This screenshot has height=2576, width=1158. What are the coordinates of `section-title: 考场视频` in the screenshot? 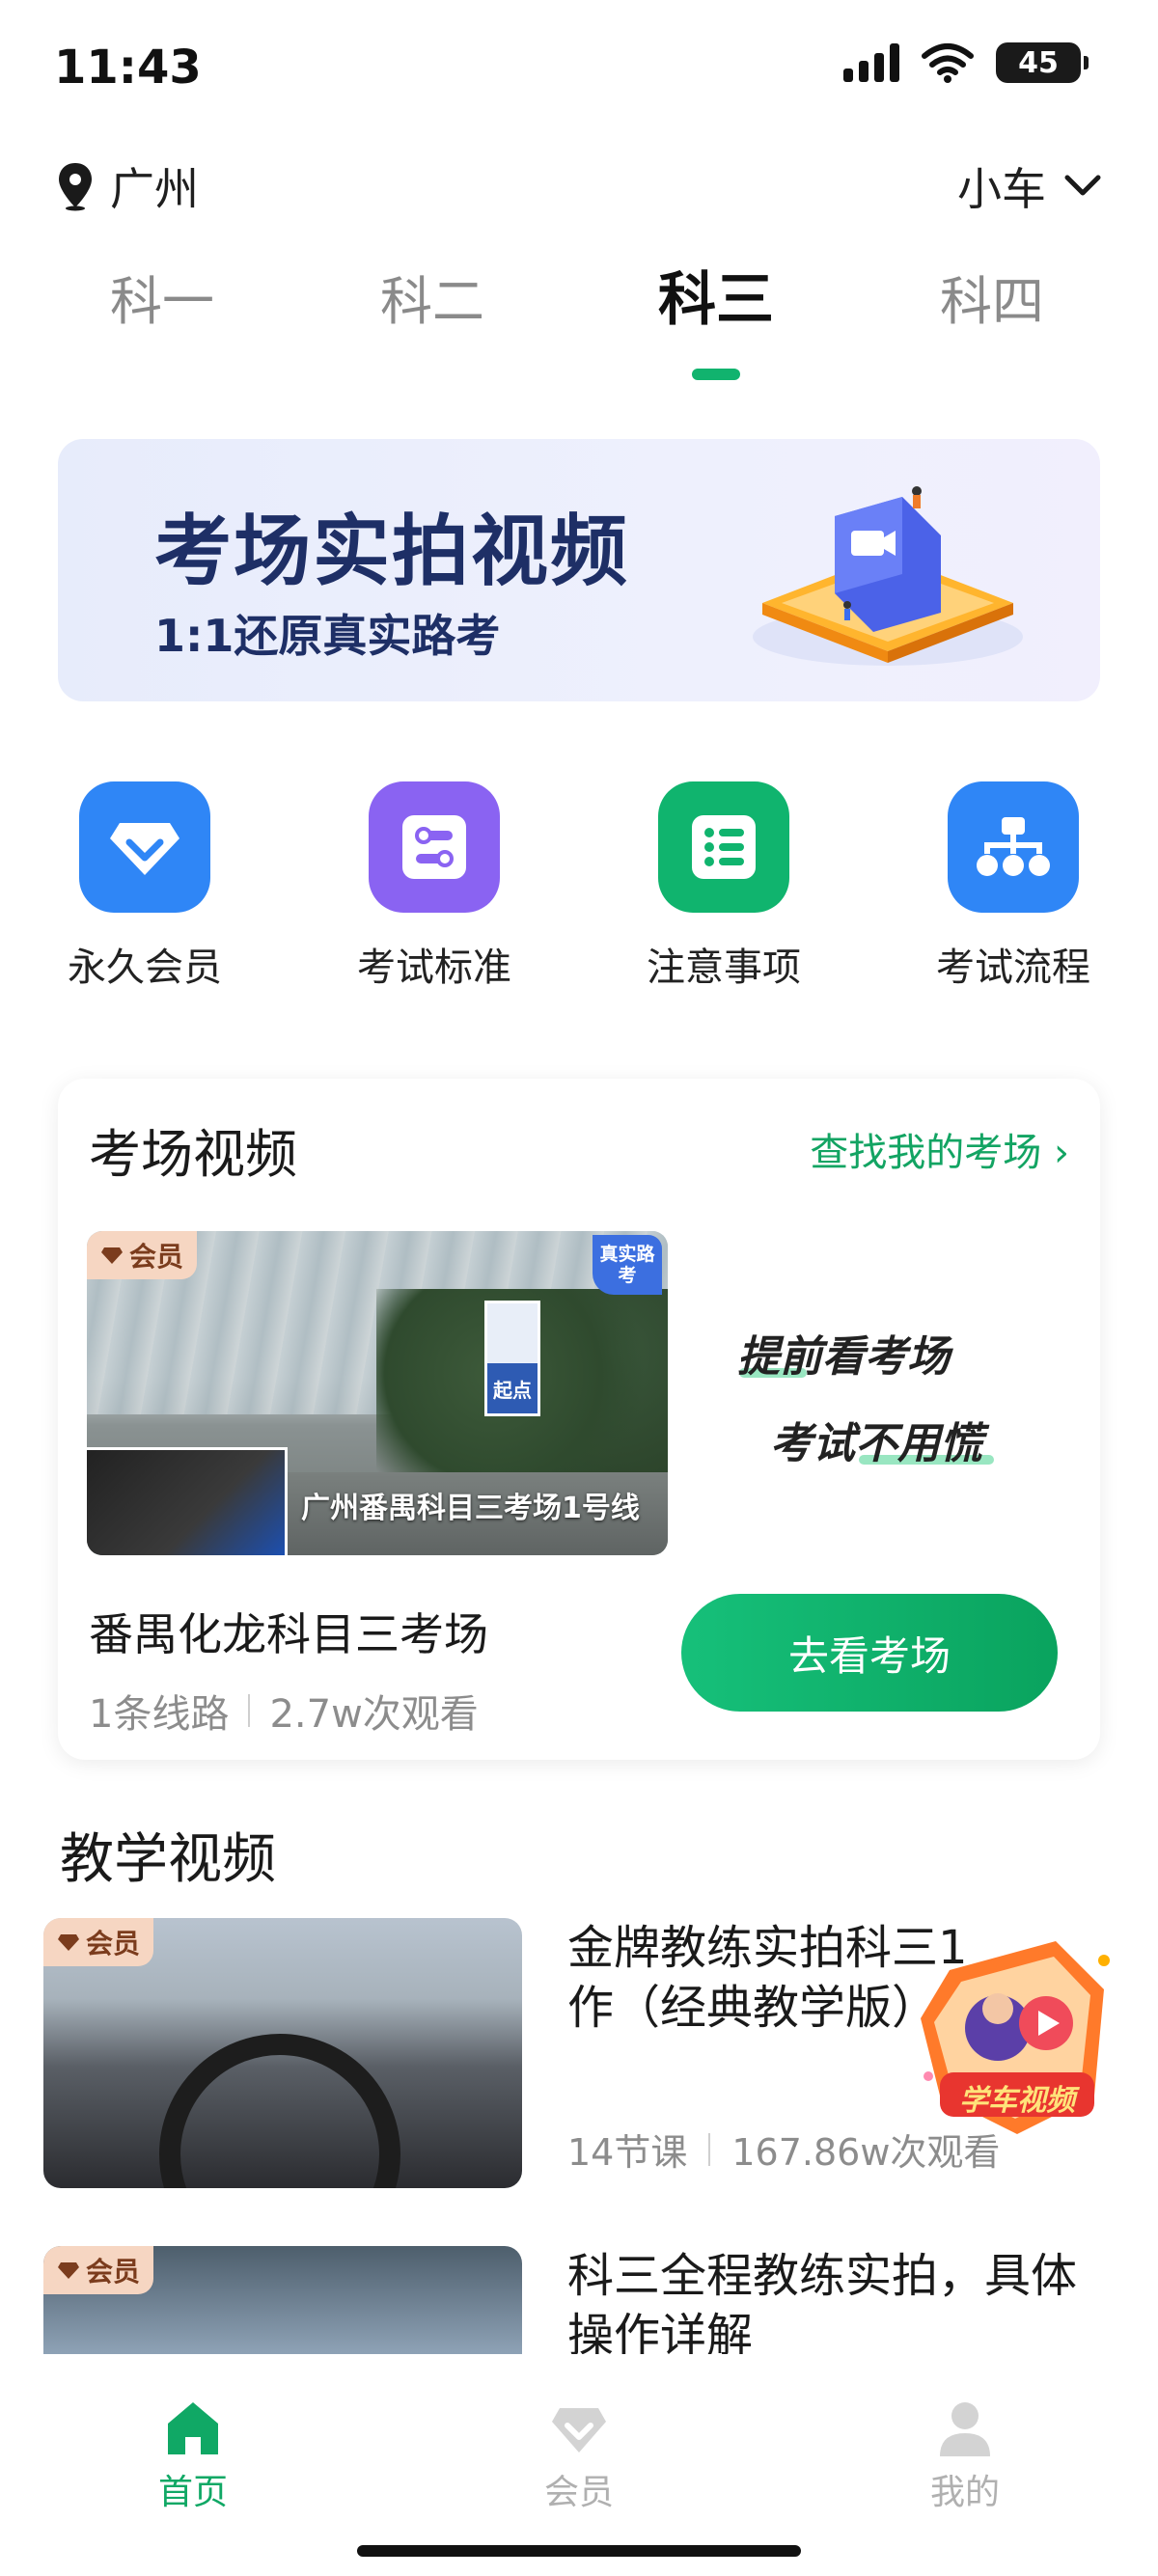 It's located at (193, 1154).